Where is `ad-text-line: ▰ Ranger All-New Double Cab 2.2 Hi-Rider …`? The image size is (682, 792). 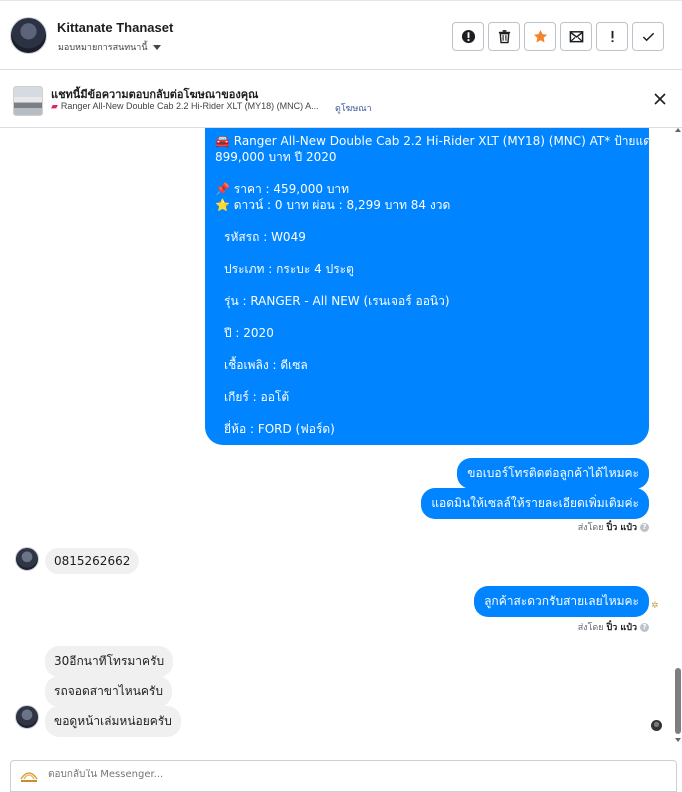 ad-text-line: ▰ Ranger All-New Double Cab 2.2 Hi-Rider … is located at coordinates (185, 106).